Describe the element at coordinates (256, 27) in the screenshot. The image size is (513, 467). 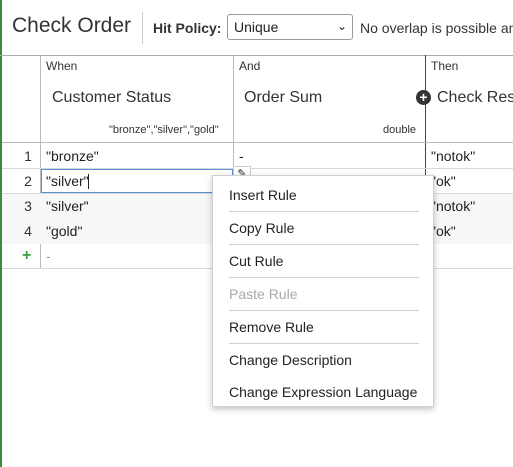
I see `hit-policy-value: Unique` at that location.